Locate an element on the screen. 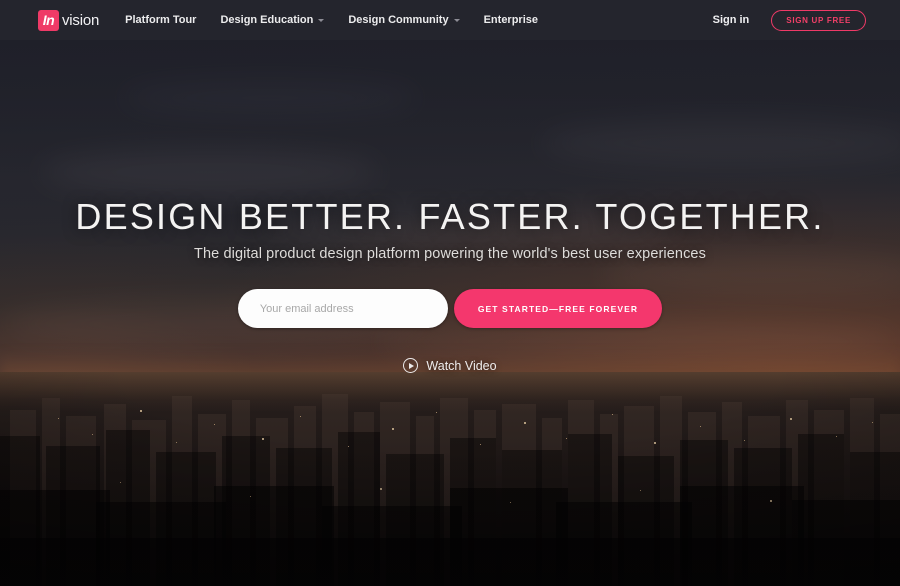  nav-item-label: Design Community is located at coordinates (398, 20).